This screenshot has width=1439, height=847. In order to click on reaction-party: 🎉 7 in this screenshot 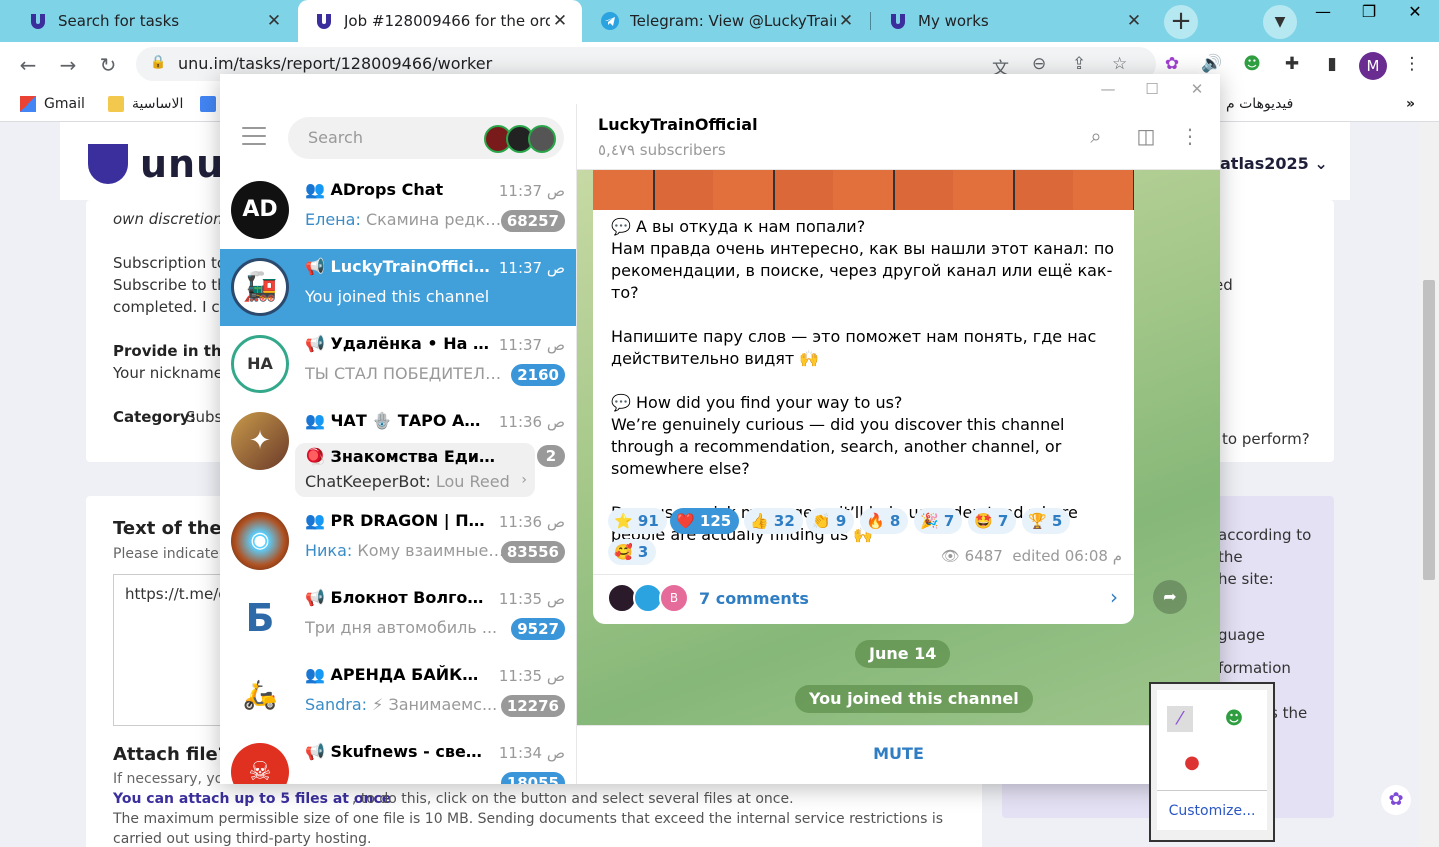, I will do `click(938, 521)`.